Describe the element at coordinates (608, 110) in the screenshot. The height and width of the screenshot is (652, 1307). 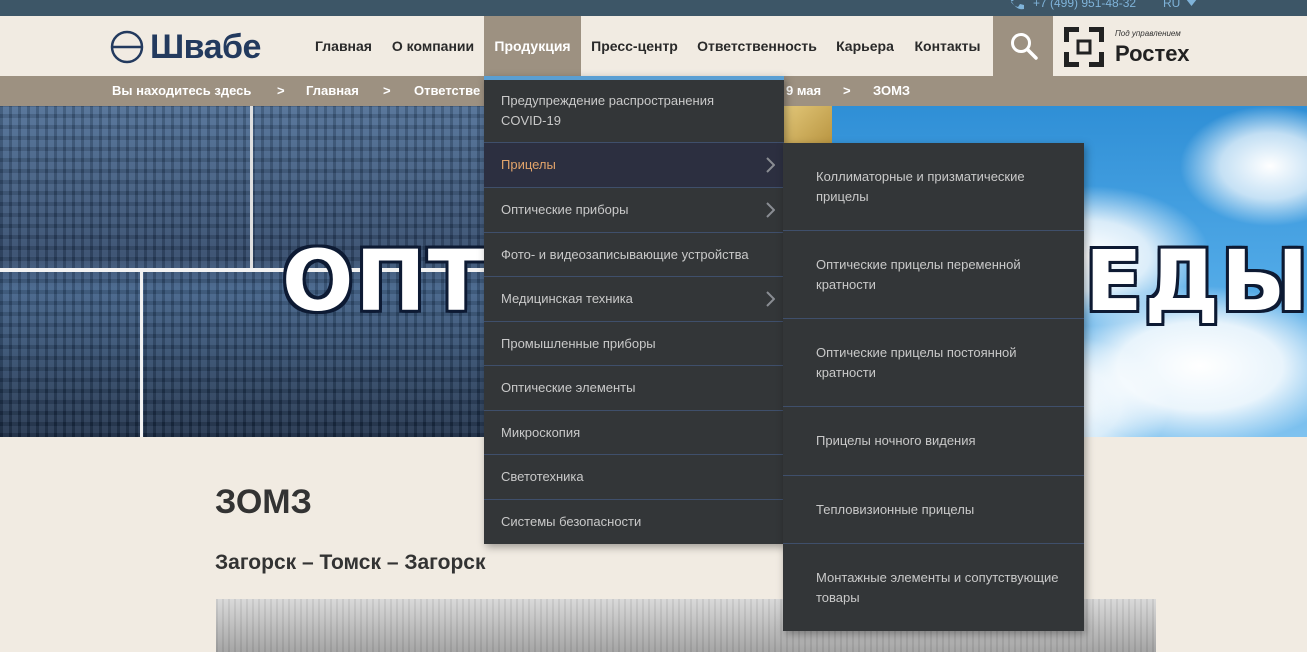
I see `menu-item-label: Предупреждение распространения COVID-19` at that location.